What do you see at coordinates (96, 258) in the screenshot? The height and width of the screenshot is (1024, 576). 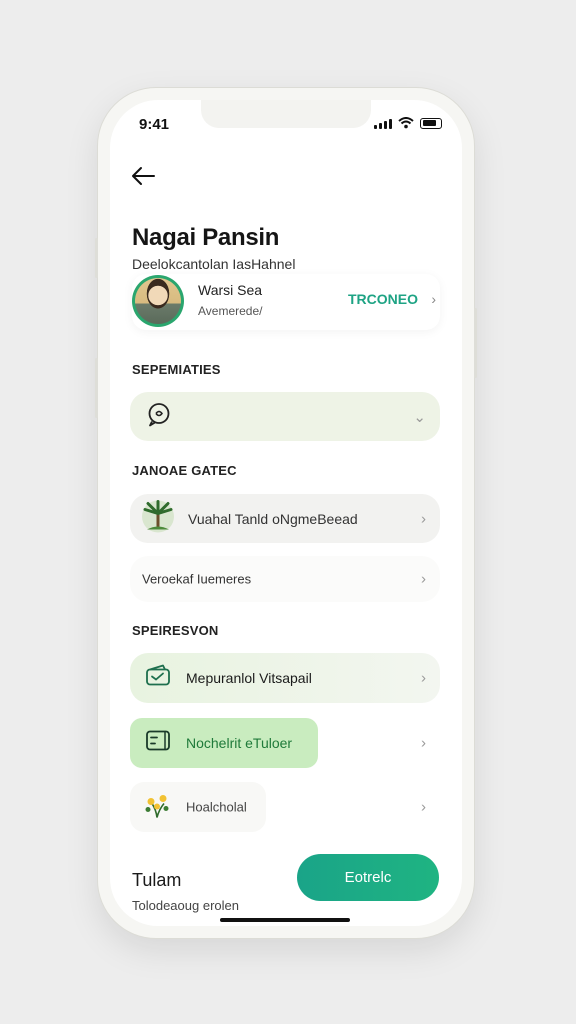 I see `phone-side-button-left` at bounding box center [96, 258].